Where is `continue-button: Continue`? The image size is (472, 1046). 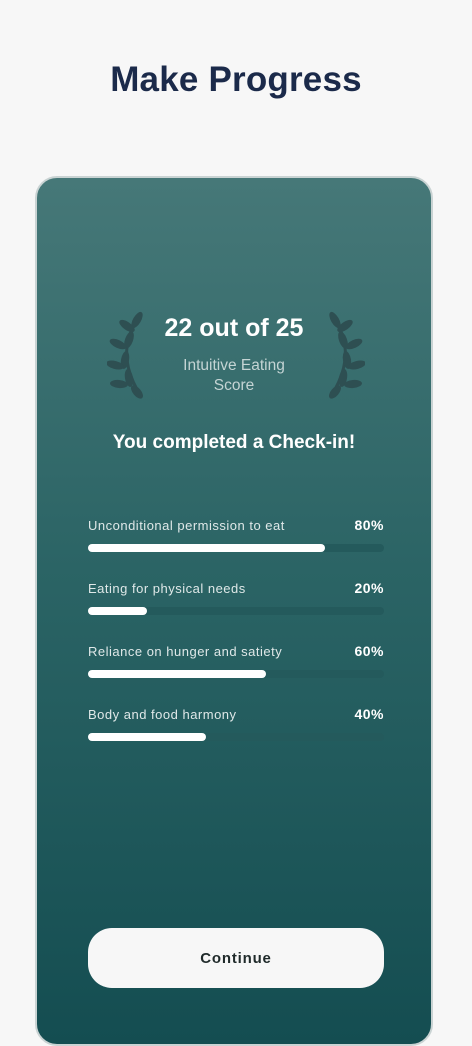
continue-button: Continue is located at coordinates (236, 958).